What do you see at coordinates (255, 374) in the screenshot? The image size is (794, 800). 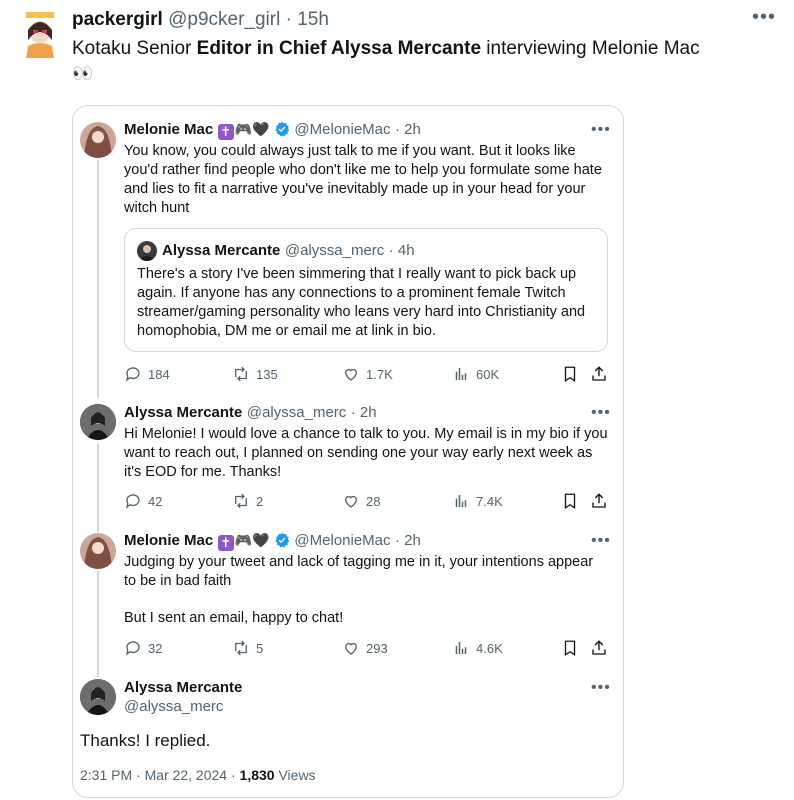 I see `repost-button: 135` at bounding box center [255, 374].